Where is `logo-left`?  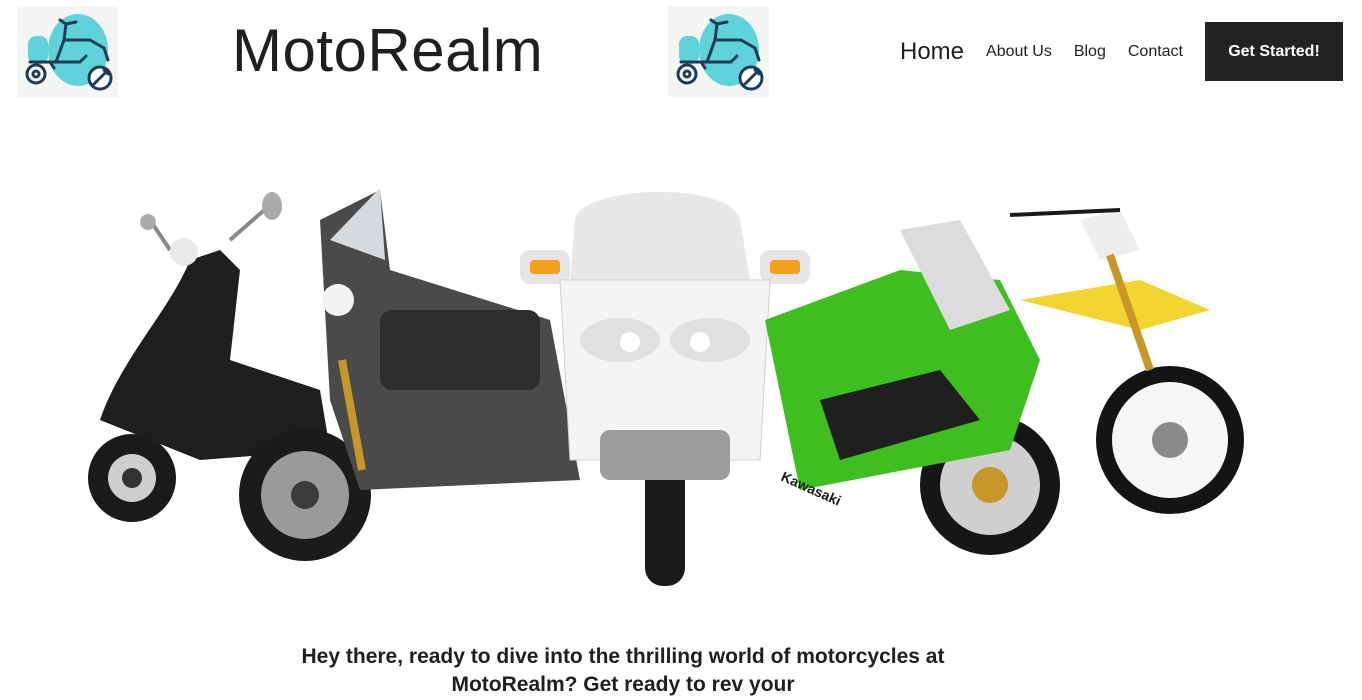
logo-left is located at coordinates (67, 51).